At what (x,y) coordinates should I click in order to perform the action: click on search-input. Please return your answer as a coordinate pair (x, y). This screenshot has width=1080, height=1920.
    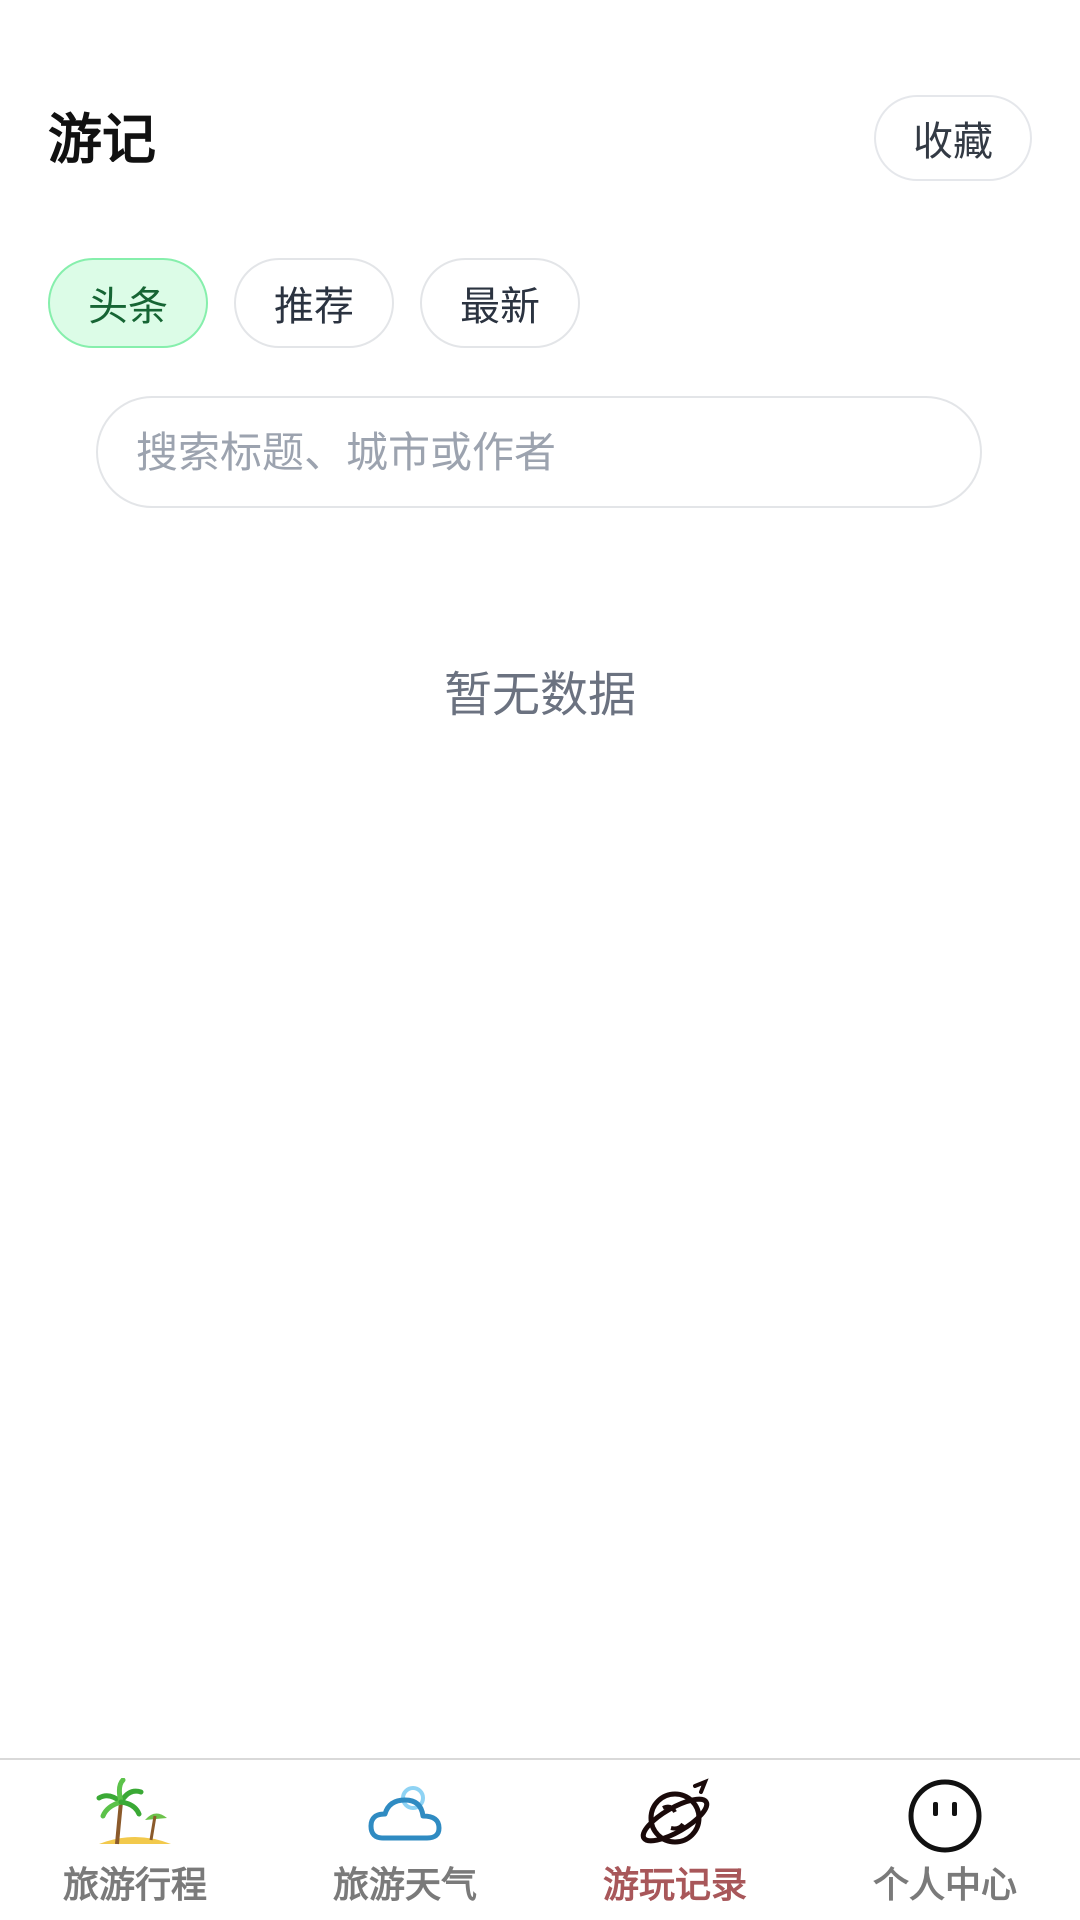
    Looking at the image, I should click on (539, 452).